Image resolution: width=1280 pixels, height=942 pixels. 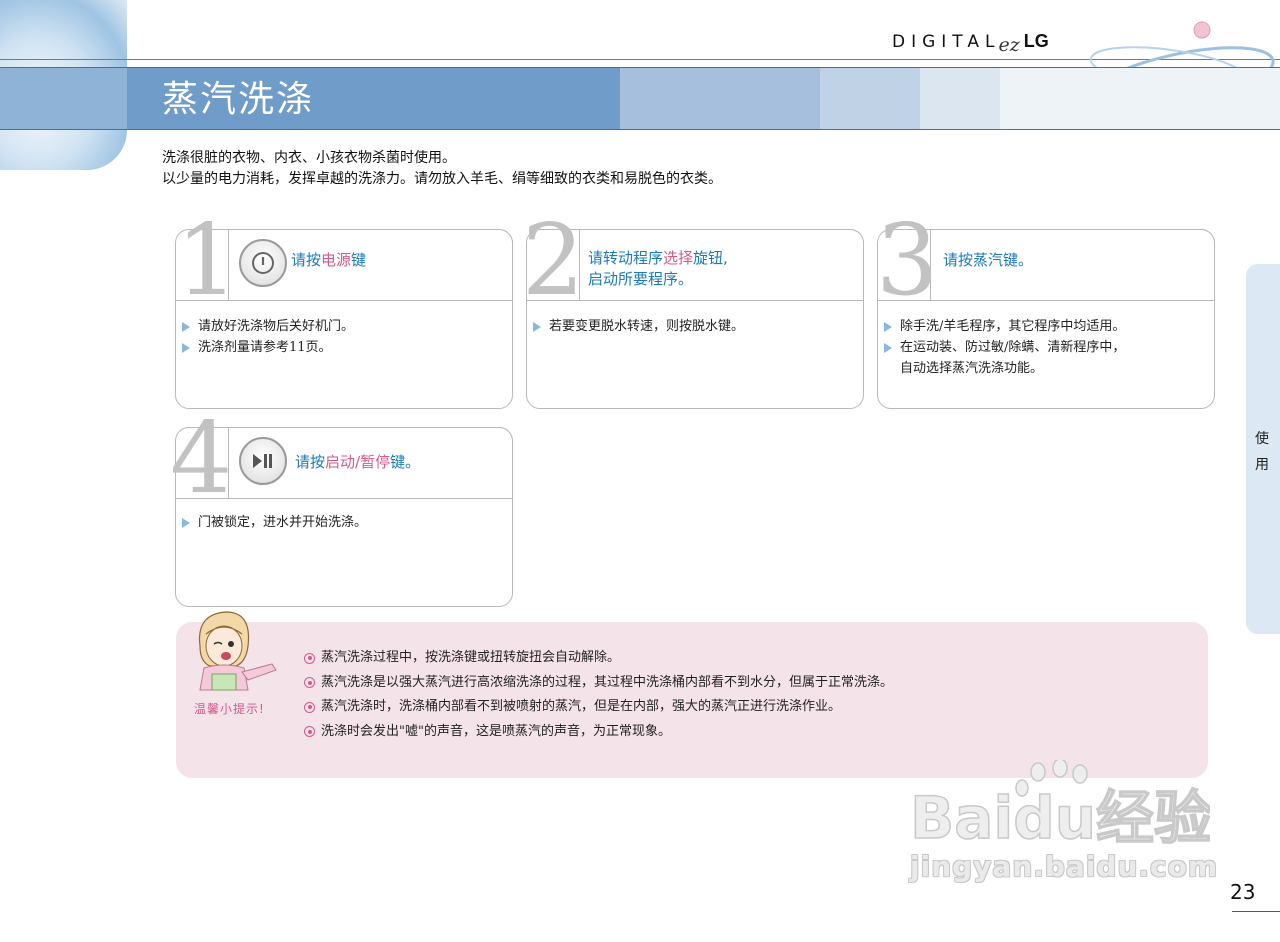 I want to click on tip-item: 蒸汽洗涤过程中，按洗涤键或扭转旋扭会自动解除。, so click(x=598, y=658).